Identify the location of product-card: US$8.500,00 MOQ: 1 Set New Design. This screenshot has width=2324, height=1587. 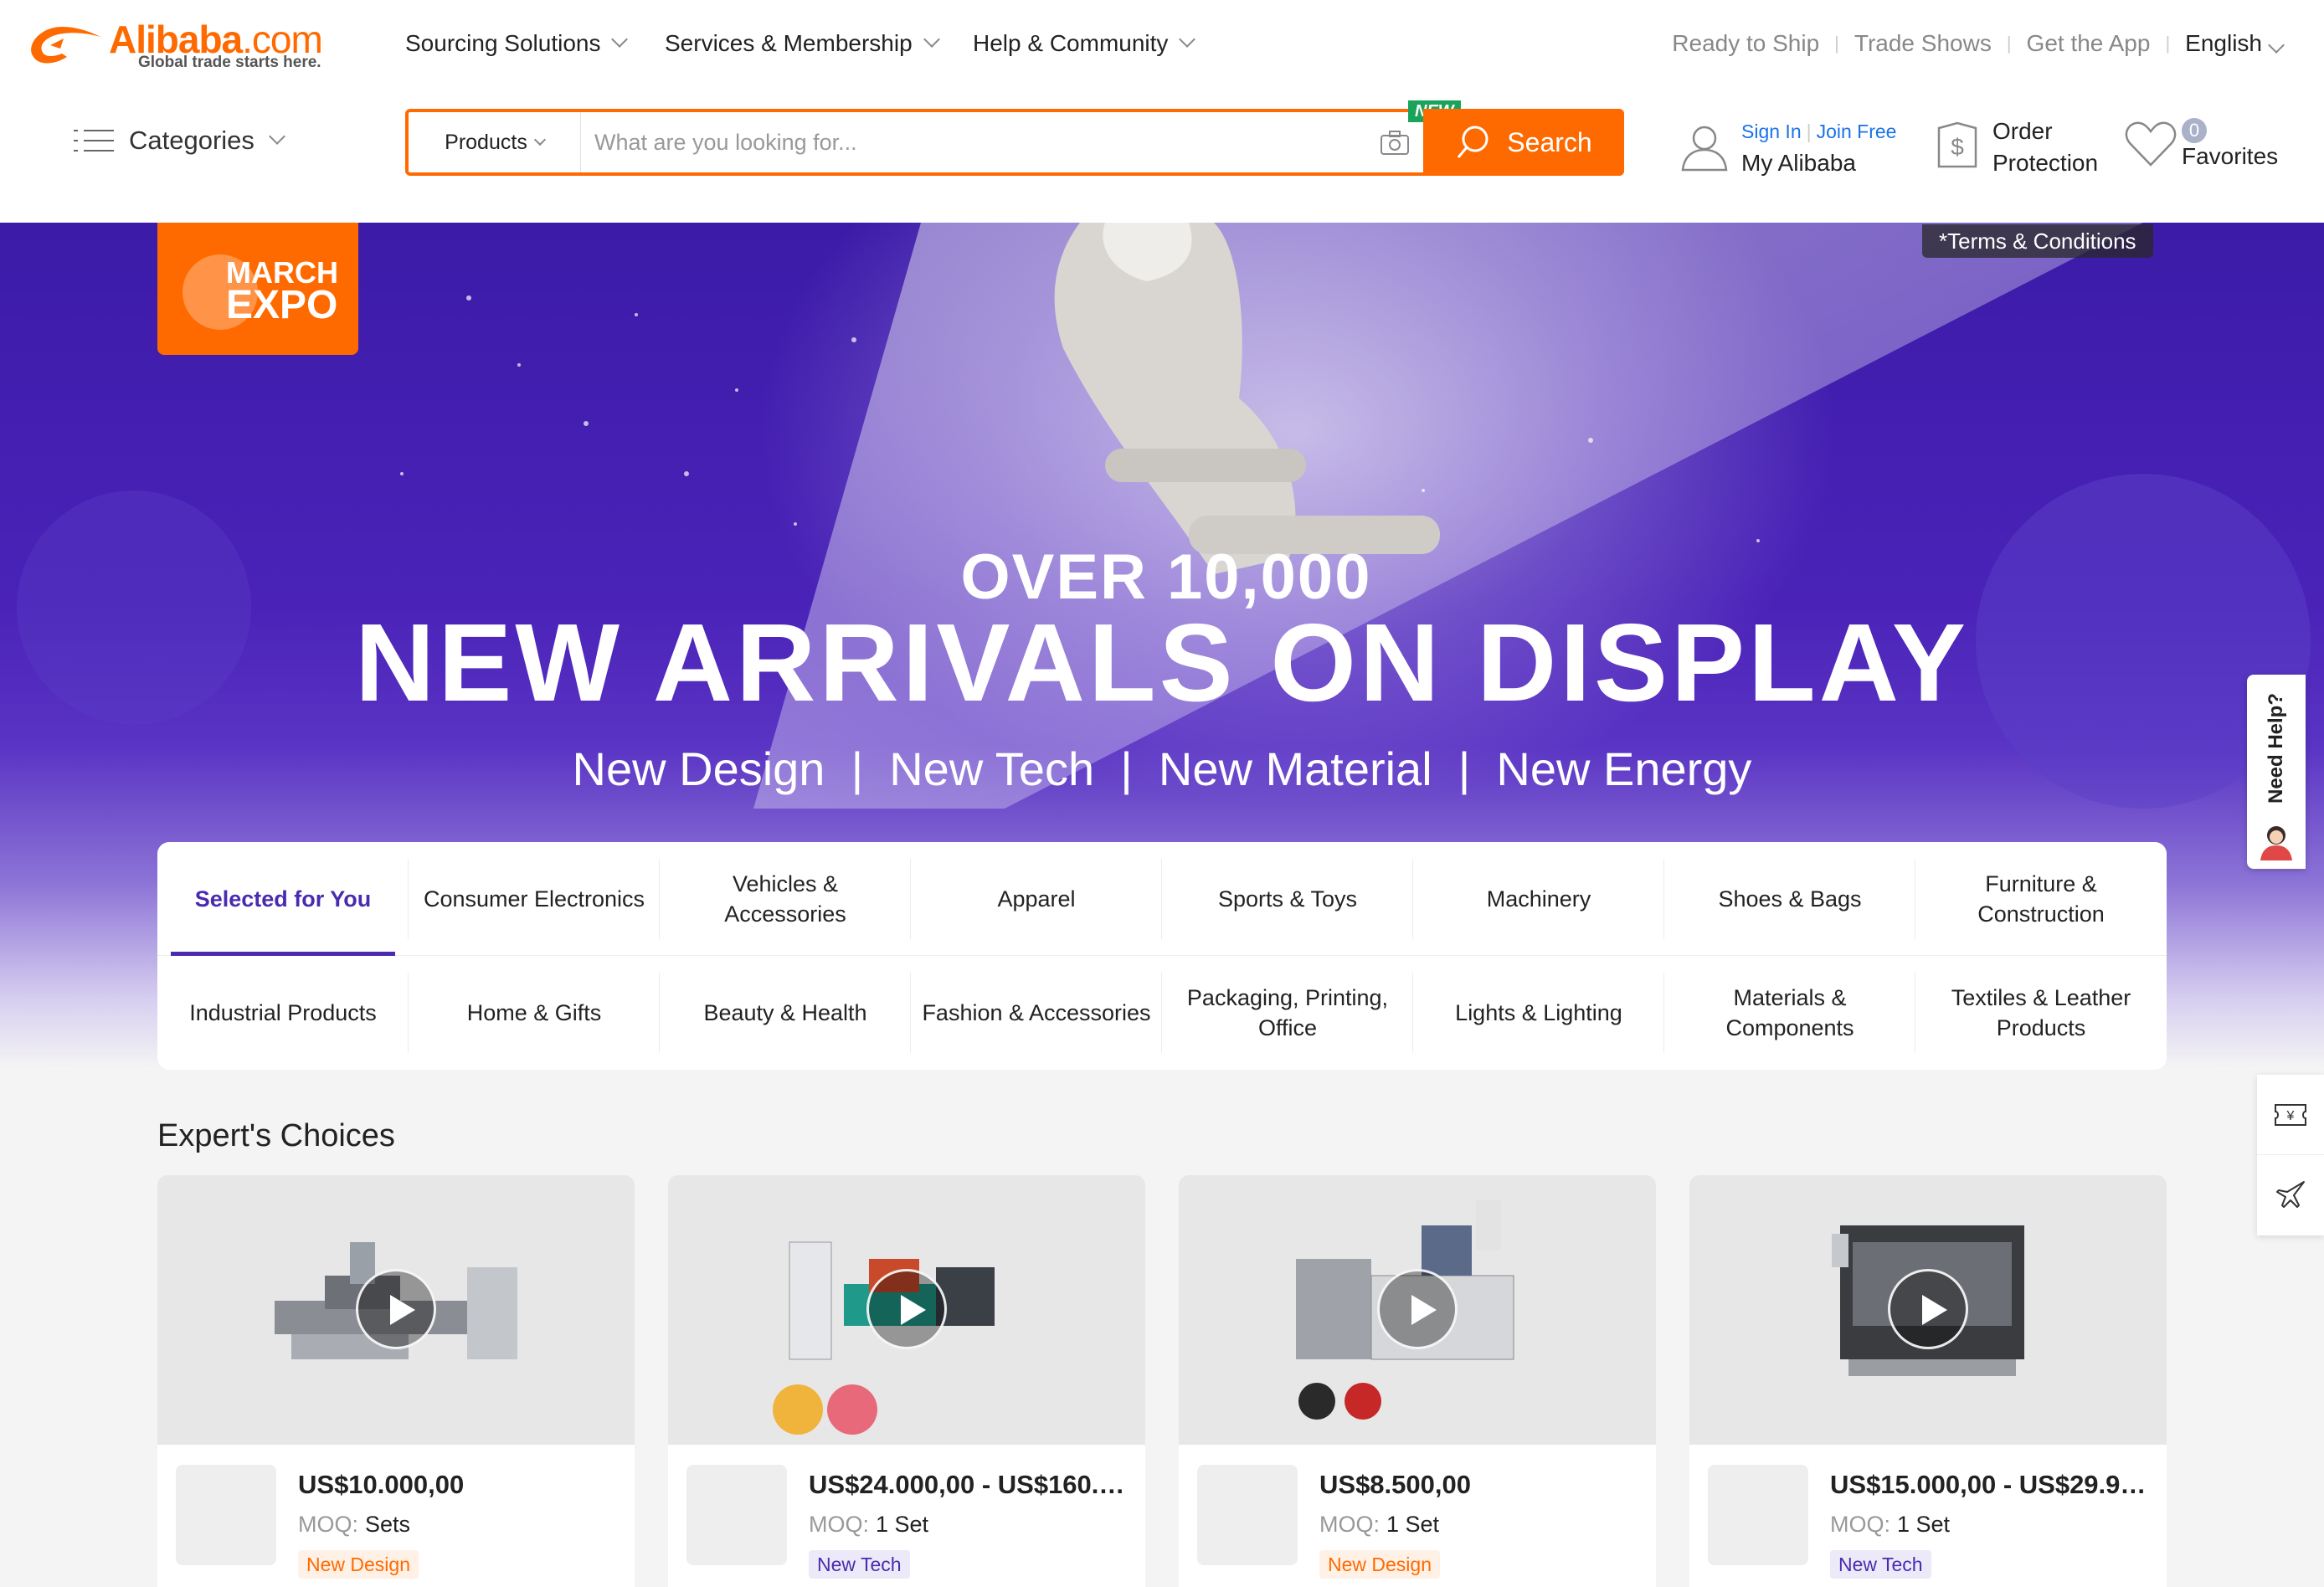
(1418, 1381).